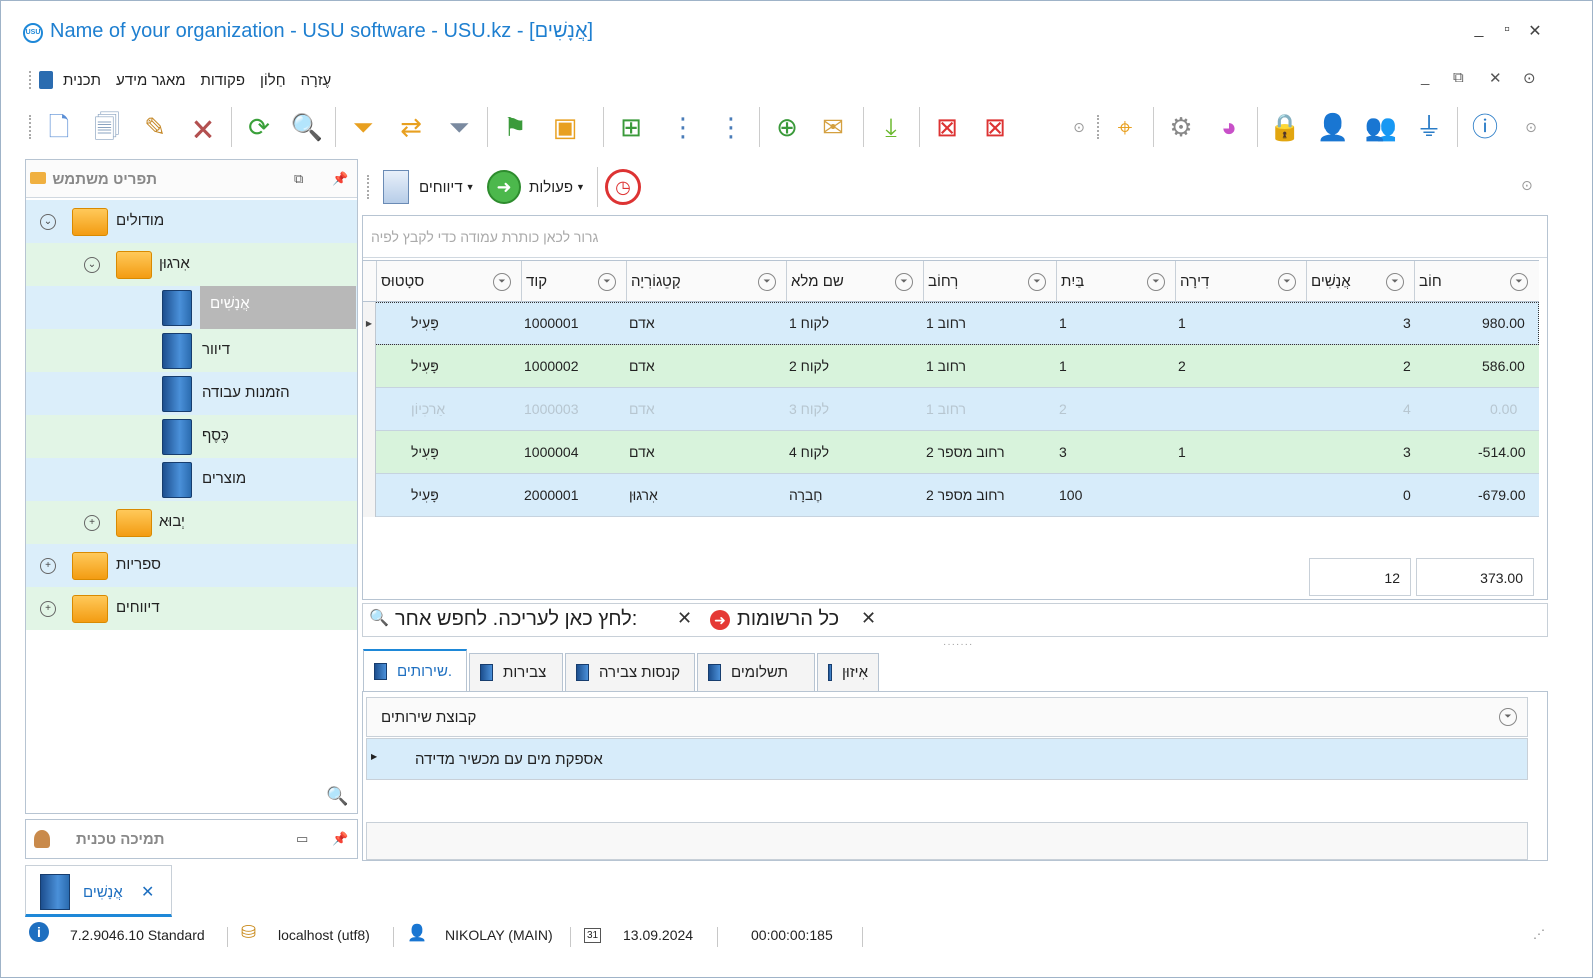 The image size is (1593, 978). I want to click on actions-button: ➜ פעולות ▼, so click(536, 187).